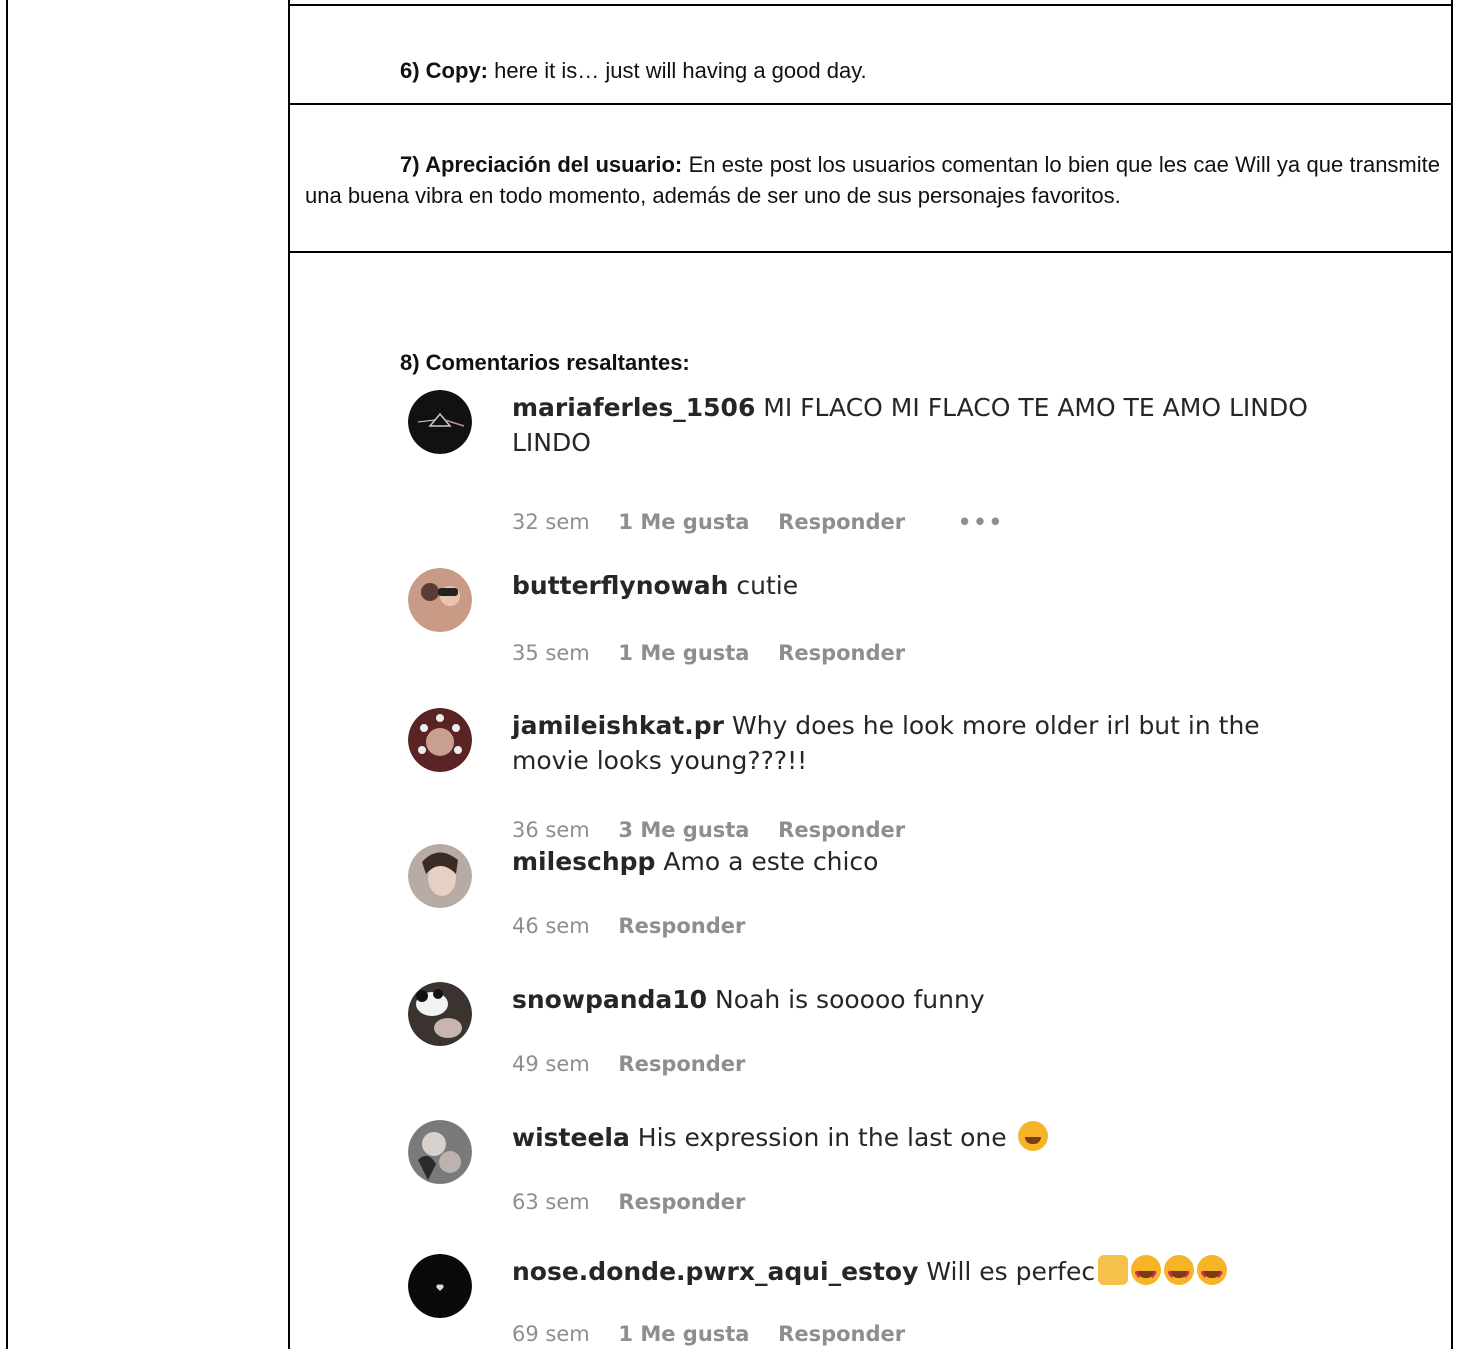 This screenshot has width=1460, height=1349. What do you see at coordinates (551, 926) in the screenshot?
I see `comment-time: 46 sem` at bounding box center [551, 926].